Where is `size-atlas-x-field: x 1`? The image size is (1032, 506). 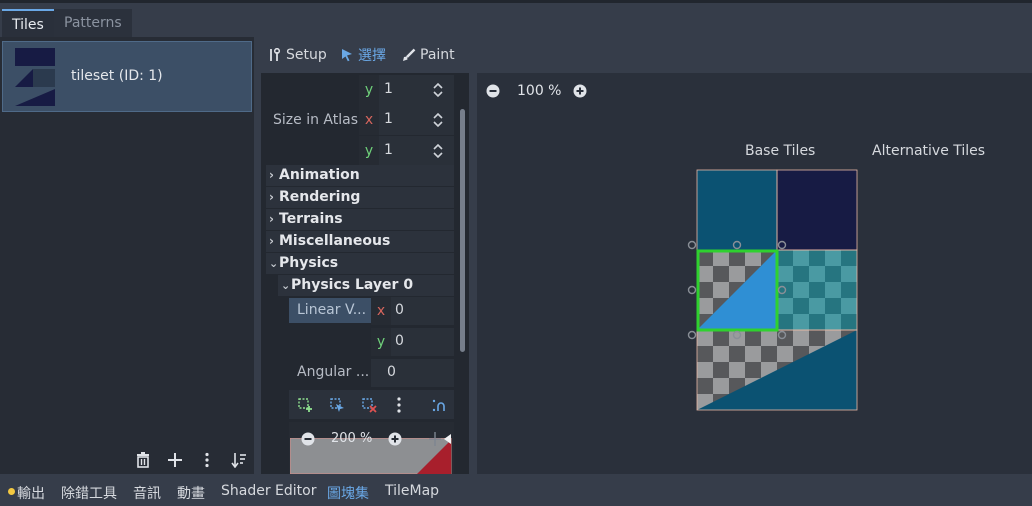 size-atlas-x-field: x 1 is located at coordinates (406, 120).